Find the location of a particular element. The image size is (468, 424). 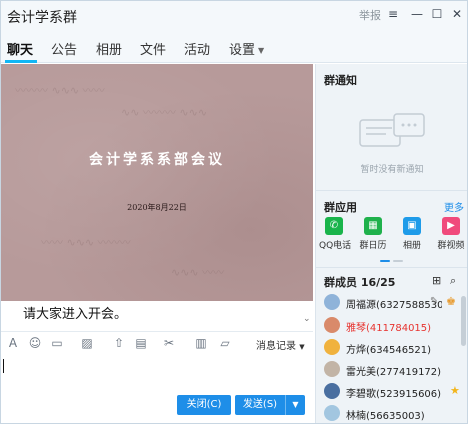

member-row: 雷光美(277419172) is located at coordinates (394, 371).